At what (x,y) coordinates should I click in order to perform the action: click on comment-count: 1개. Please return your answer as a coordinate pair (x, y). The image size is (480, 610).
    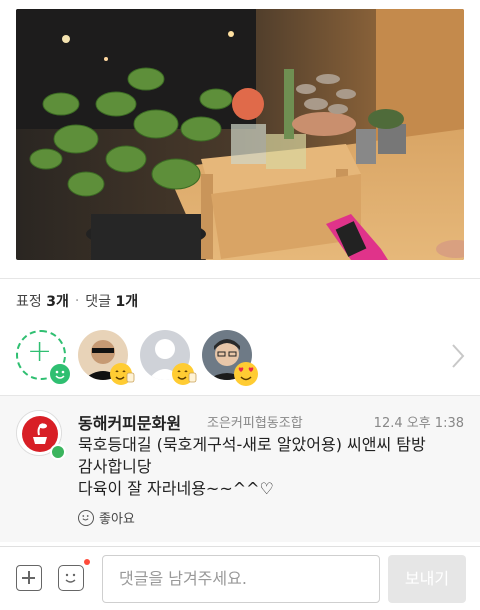
    Looking at the image, I should click on (127, 302).